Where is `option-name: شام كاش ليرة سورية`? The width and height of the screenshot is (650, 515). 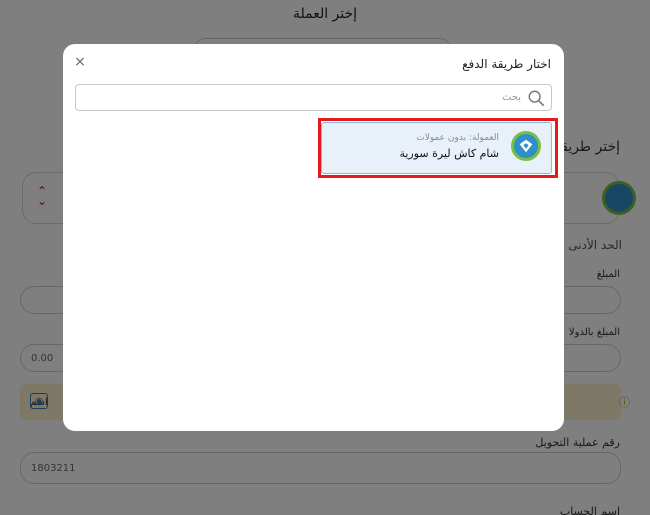
option-name: شام كاش ليرة سورية is located at coordinates (449, 153).